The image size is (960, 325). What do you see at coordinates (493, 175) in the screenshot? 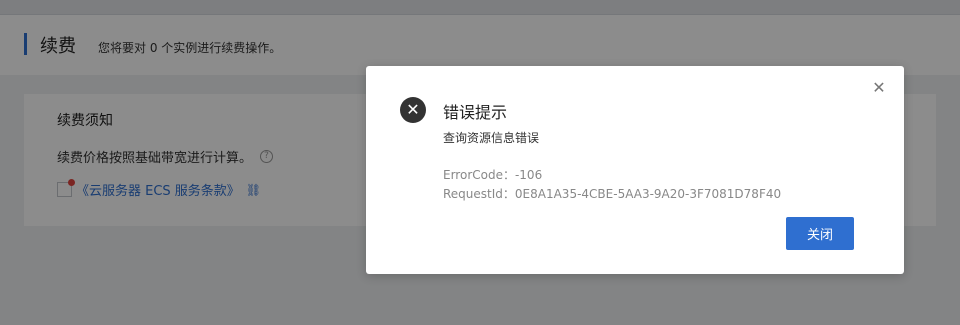
I see `error-code-text: ErrorCode：-106` at bounding box center [493, 175].